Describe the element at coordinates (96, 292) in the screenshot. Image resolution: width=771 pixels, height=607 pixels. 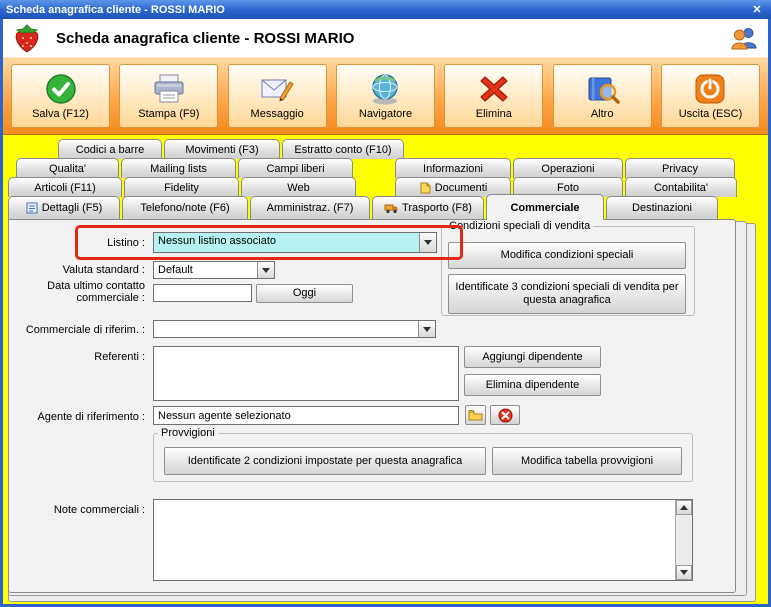
I see `data-contatto-label: Data ultimo contatto commerciale :` at that location.